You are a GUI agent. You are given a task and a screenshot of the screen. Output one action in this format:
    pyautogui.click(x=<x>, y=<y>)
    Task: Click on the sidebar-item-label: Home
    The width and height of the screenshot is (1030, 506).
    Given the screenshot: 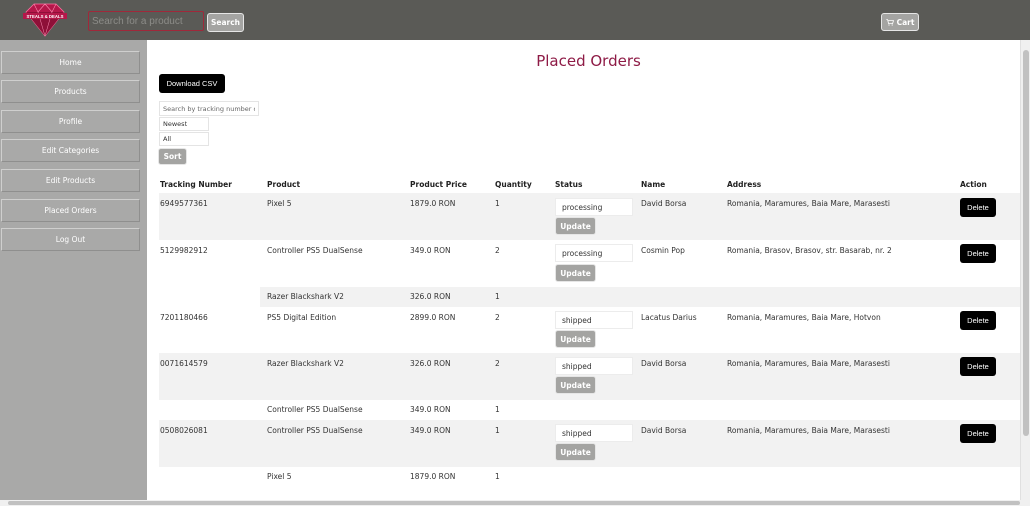 What is the action you would take?
    pyautogui.click(x=70, y=62)
    